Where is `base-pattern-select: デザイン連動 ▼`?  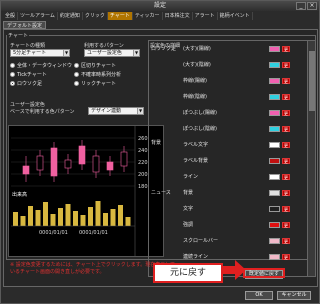
base-pattern-select: デザイン連動 ▼ is located at coordinates (116, 111).